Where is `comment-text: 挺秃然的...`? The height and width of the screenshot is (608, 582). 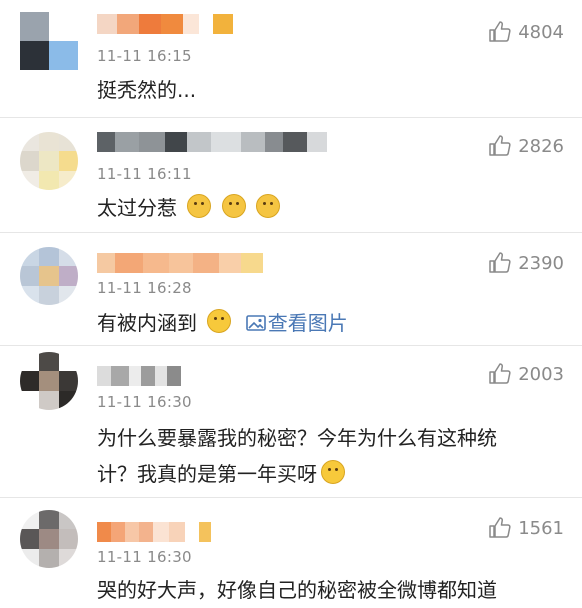 comment-text: 挺秃然的... is located at coordinates (147, 90).